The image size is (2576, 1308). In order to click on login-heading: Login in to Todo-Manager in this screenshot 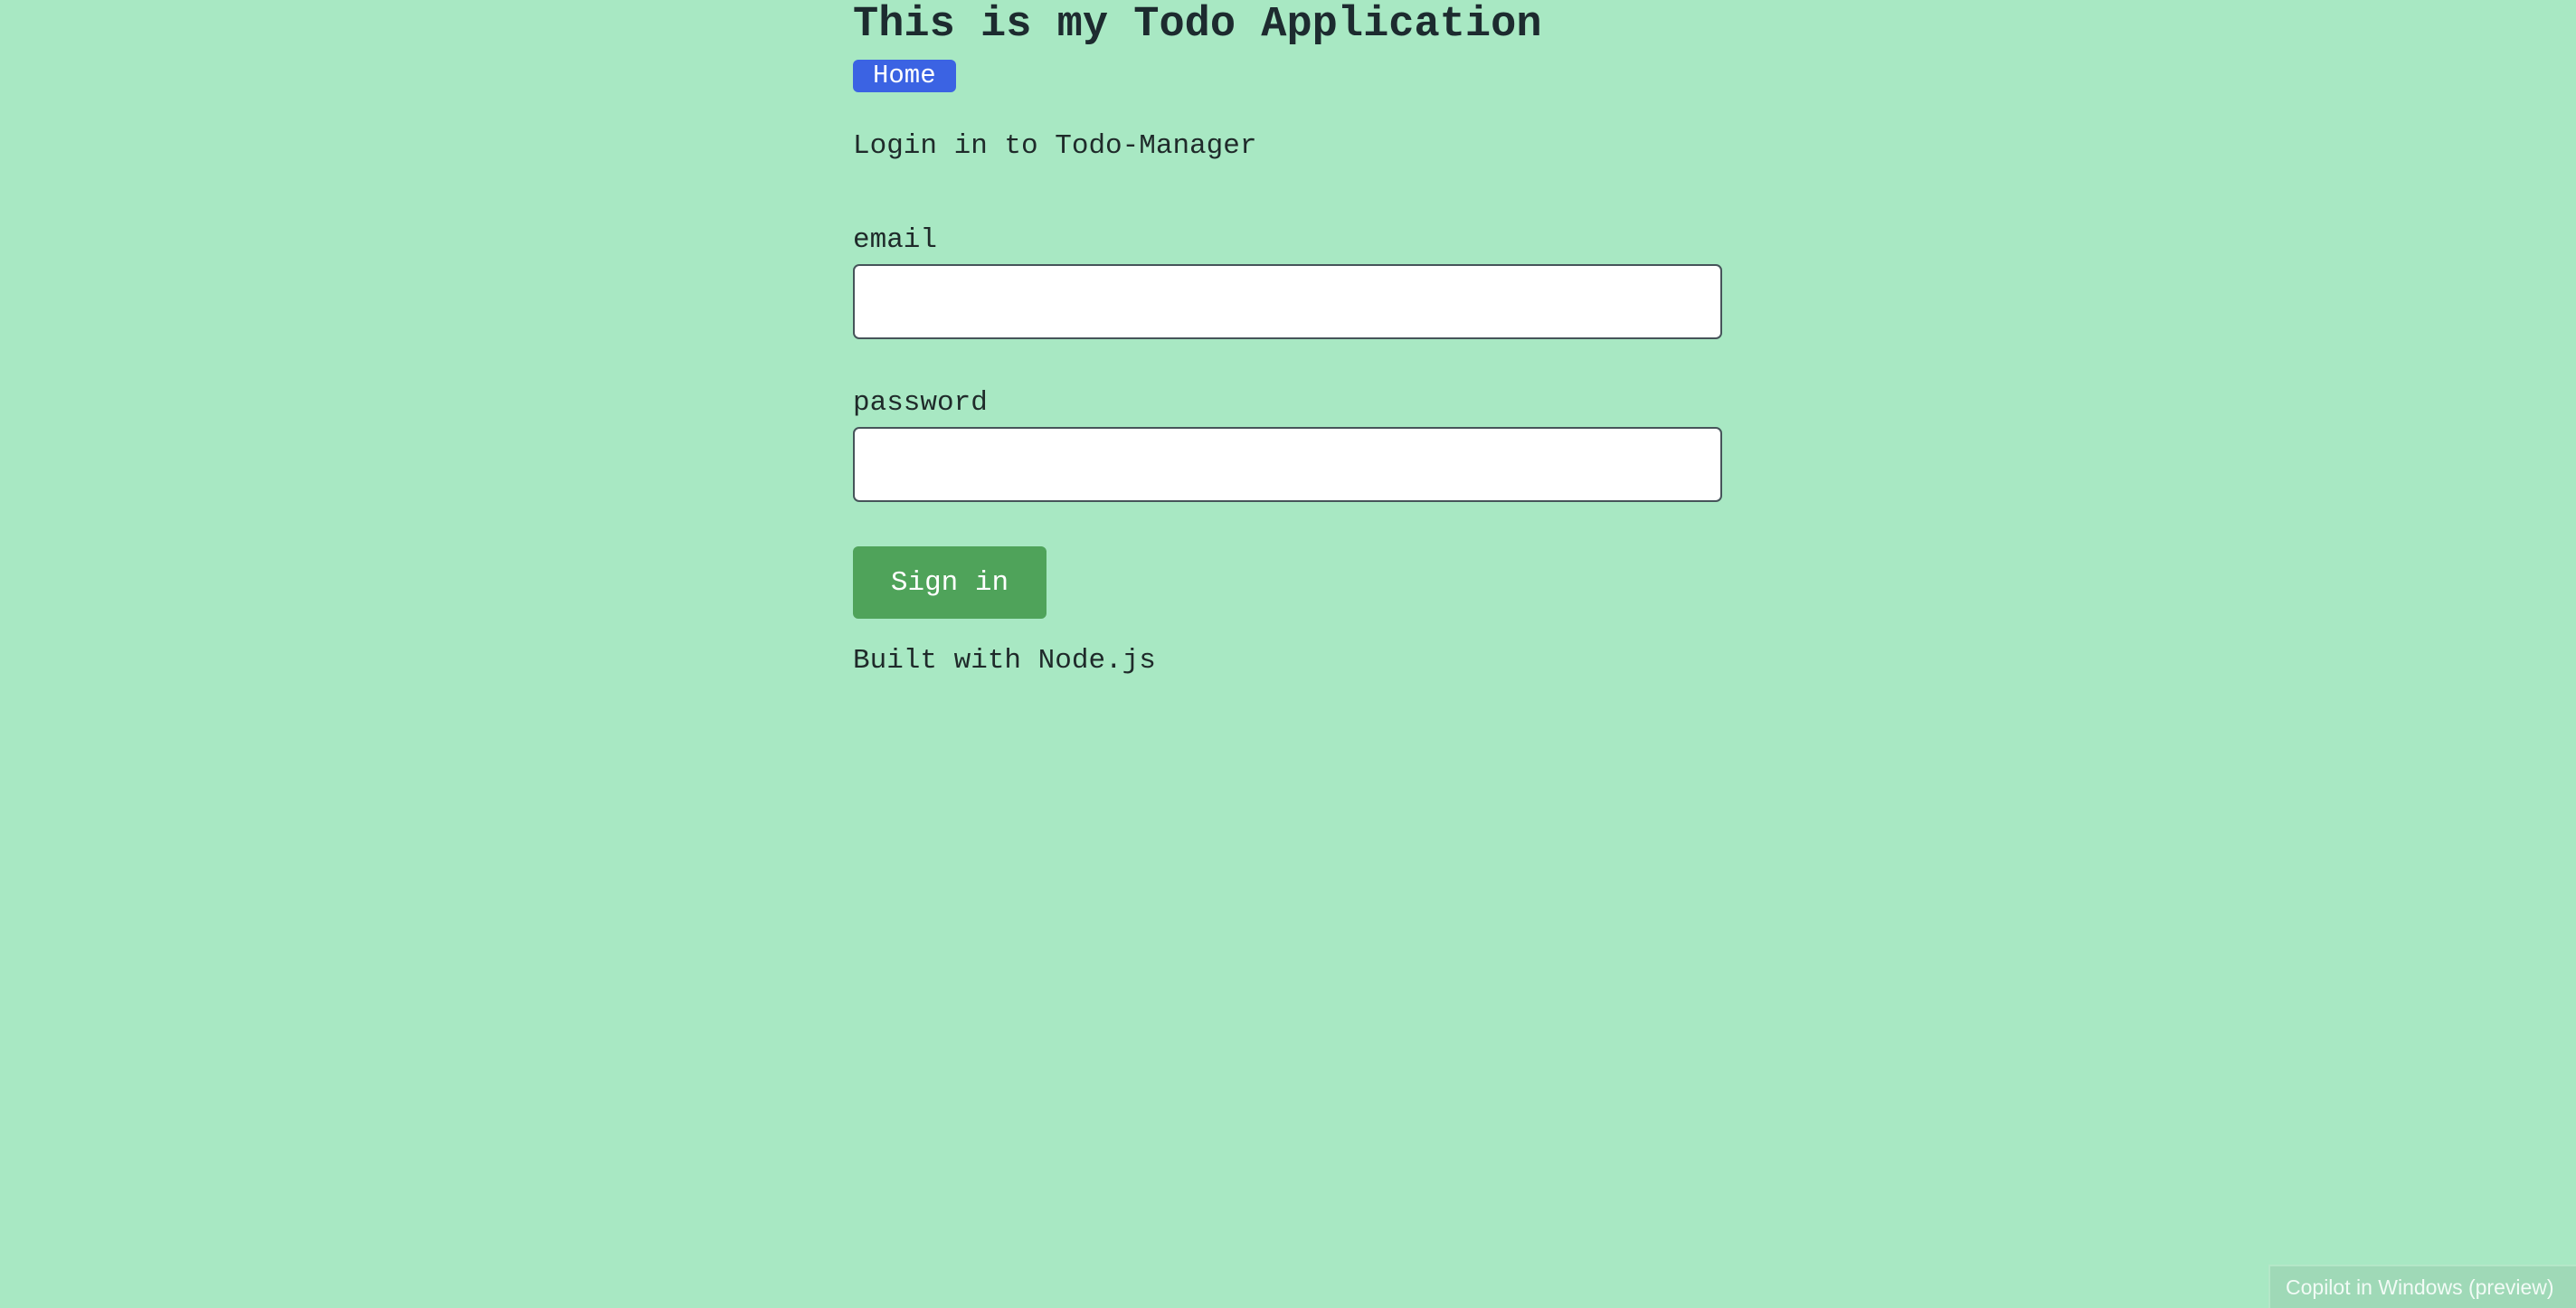, I will do `click(1055, 146)`.